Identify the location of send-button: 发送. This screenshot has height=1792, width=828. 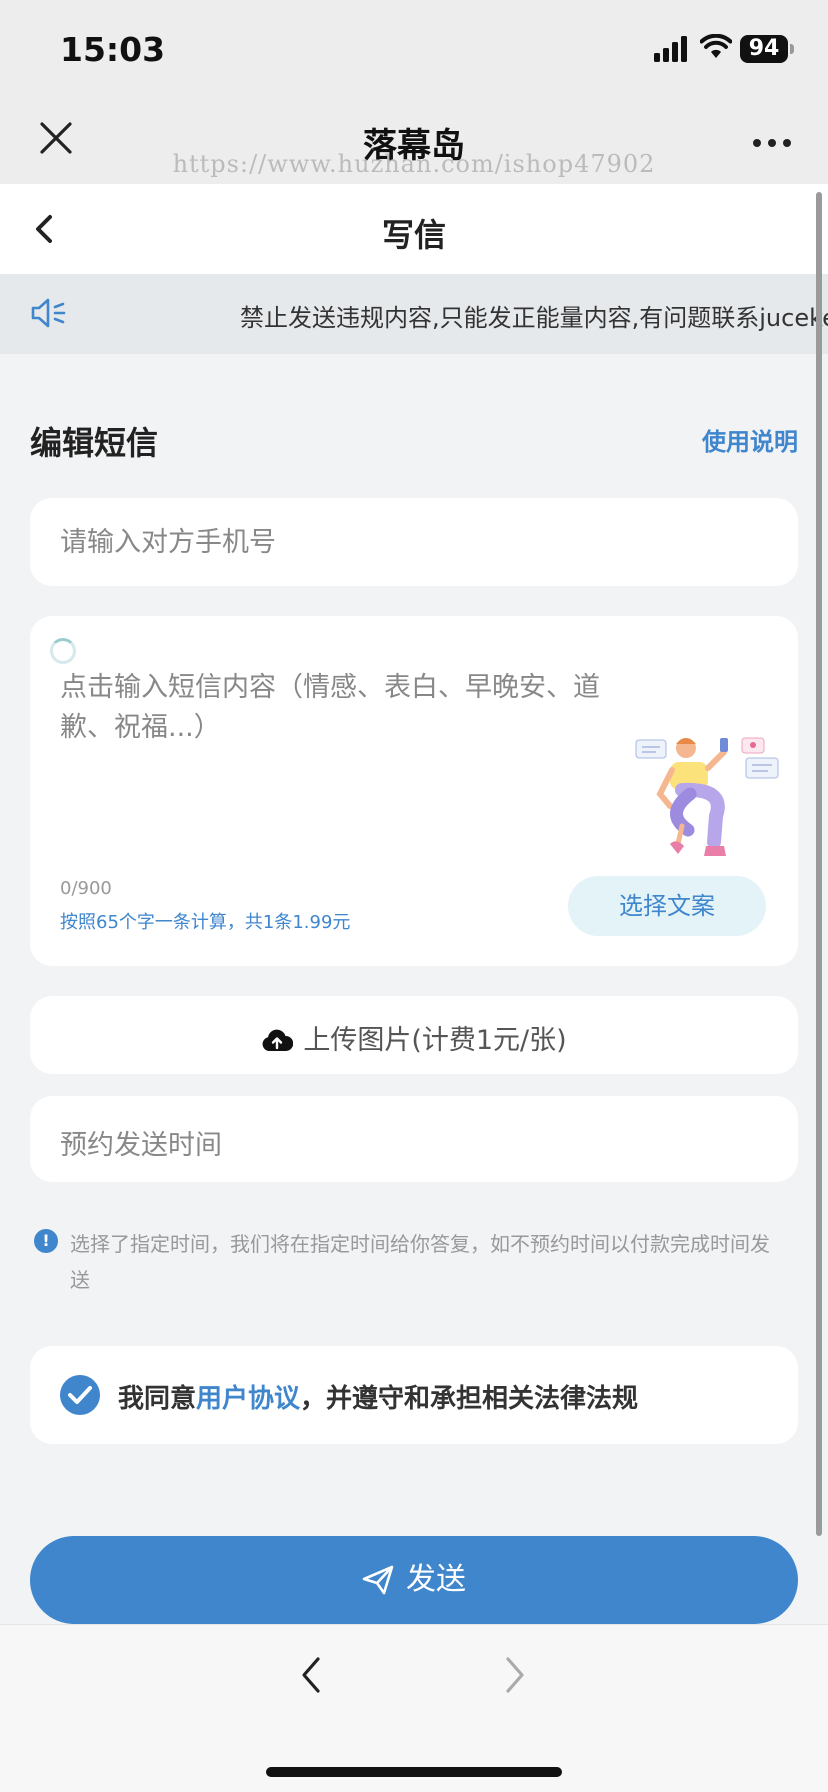
(414, 1580).